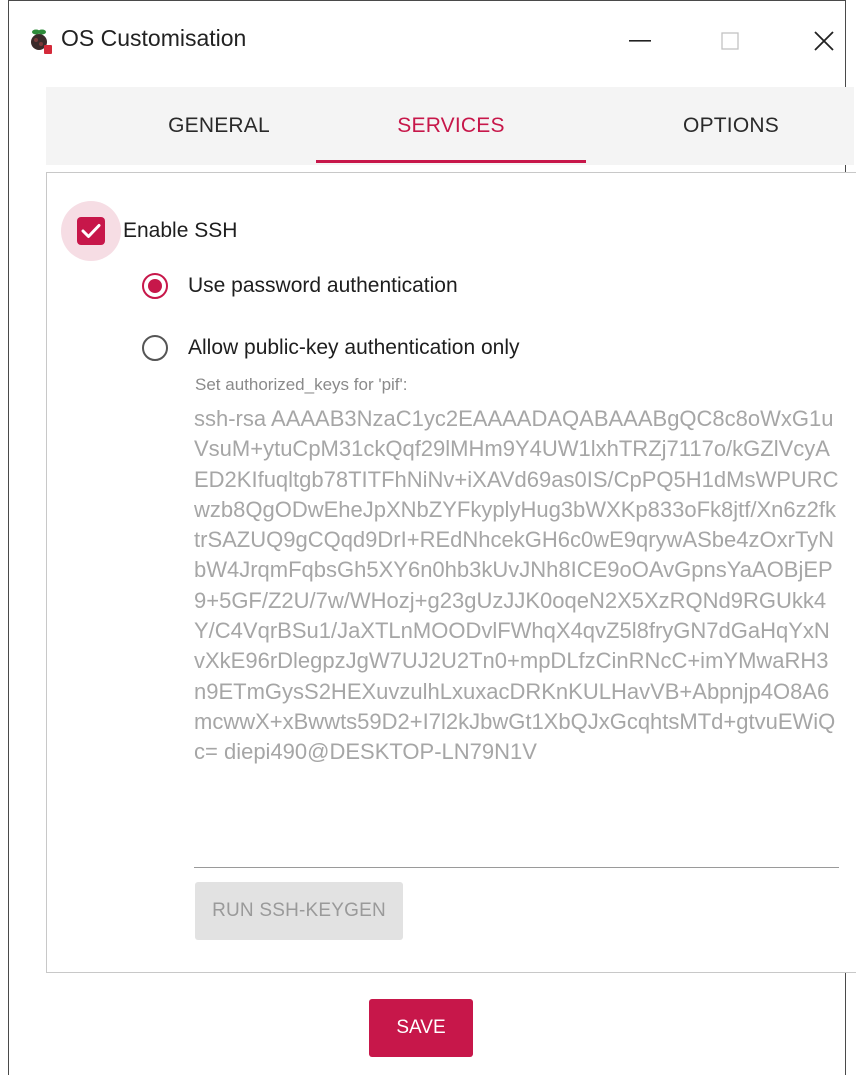 Image resolution: width=856 pixels, height=1075 pixels. Describe the element at coordinates (299, 911) in the screenshot. I see `run-ssh-keygen-button: RUN SSH-KEYGEN` at that location.